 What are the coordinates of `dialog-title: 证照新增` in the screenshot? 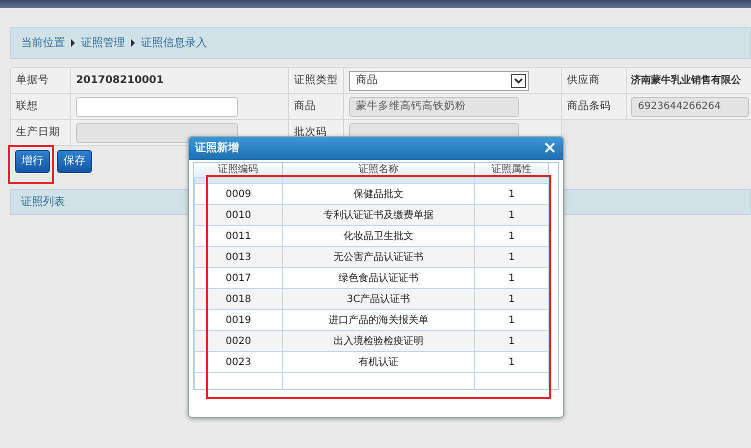 It's located at (217, 148).